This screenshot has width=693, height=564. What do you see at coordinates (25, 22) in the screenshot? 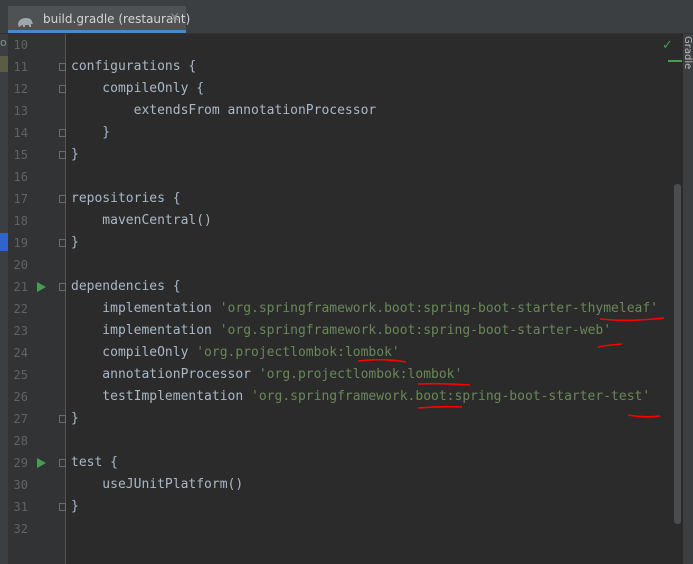
I see `gradle-elephant-icon` at bounding box center [25, 22].